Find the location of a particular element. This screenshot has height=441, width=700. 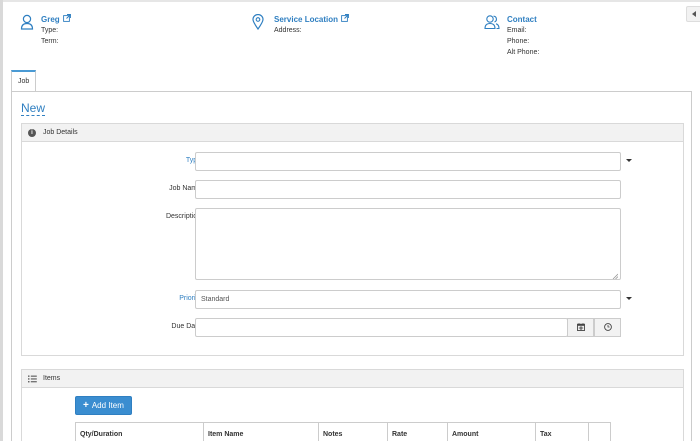

caret-left-icon is located at coordinates (693, 14).